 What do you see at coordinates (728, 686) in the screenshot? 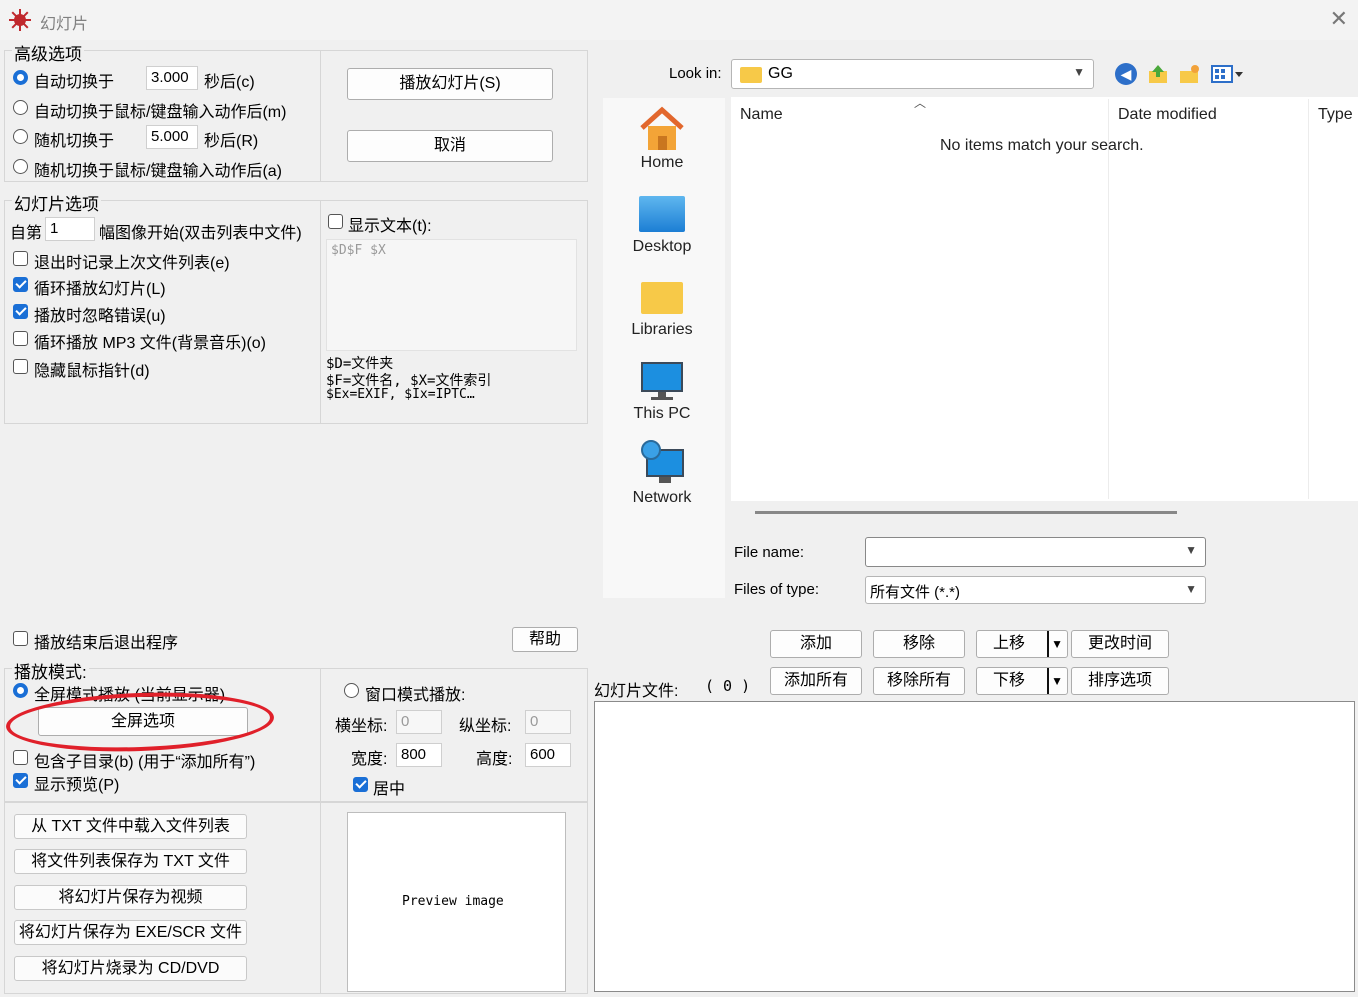
I see `slide-files-count: ( 0 )` at bounding box center [728, 686].